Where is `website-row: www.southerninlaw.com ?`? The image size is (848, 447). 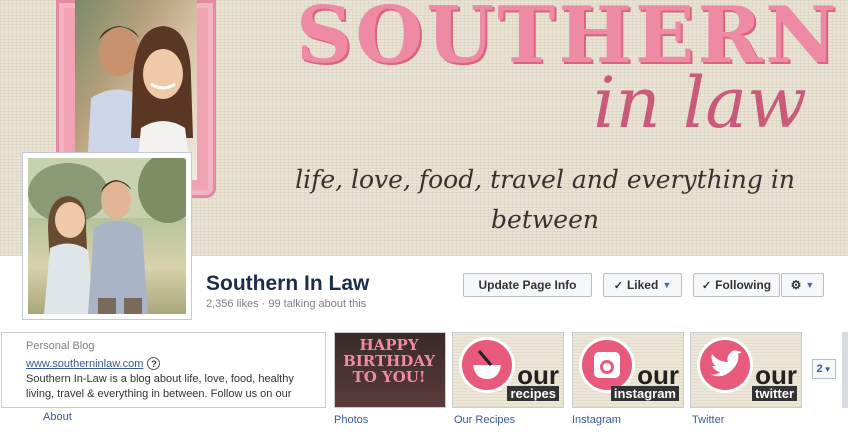
website-row: www.southerninlaw.com ? is located at coordinates (170, 363).